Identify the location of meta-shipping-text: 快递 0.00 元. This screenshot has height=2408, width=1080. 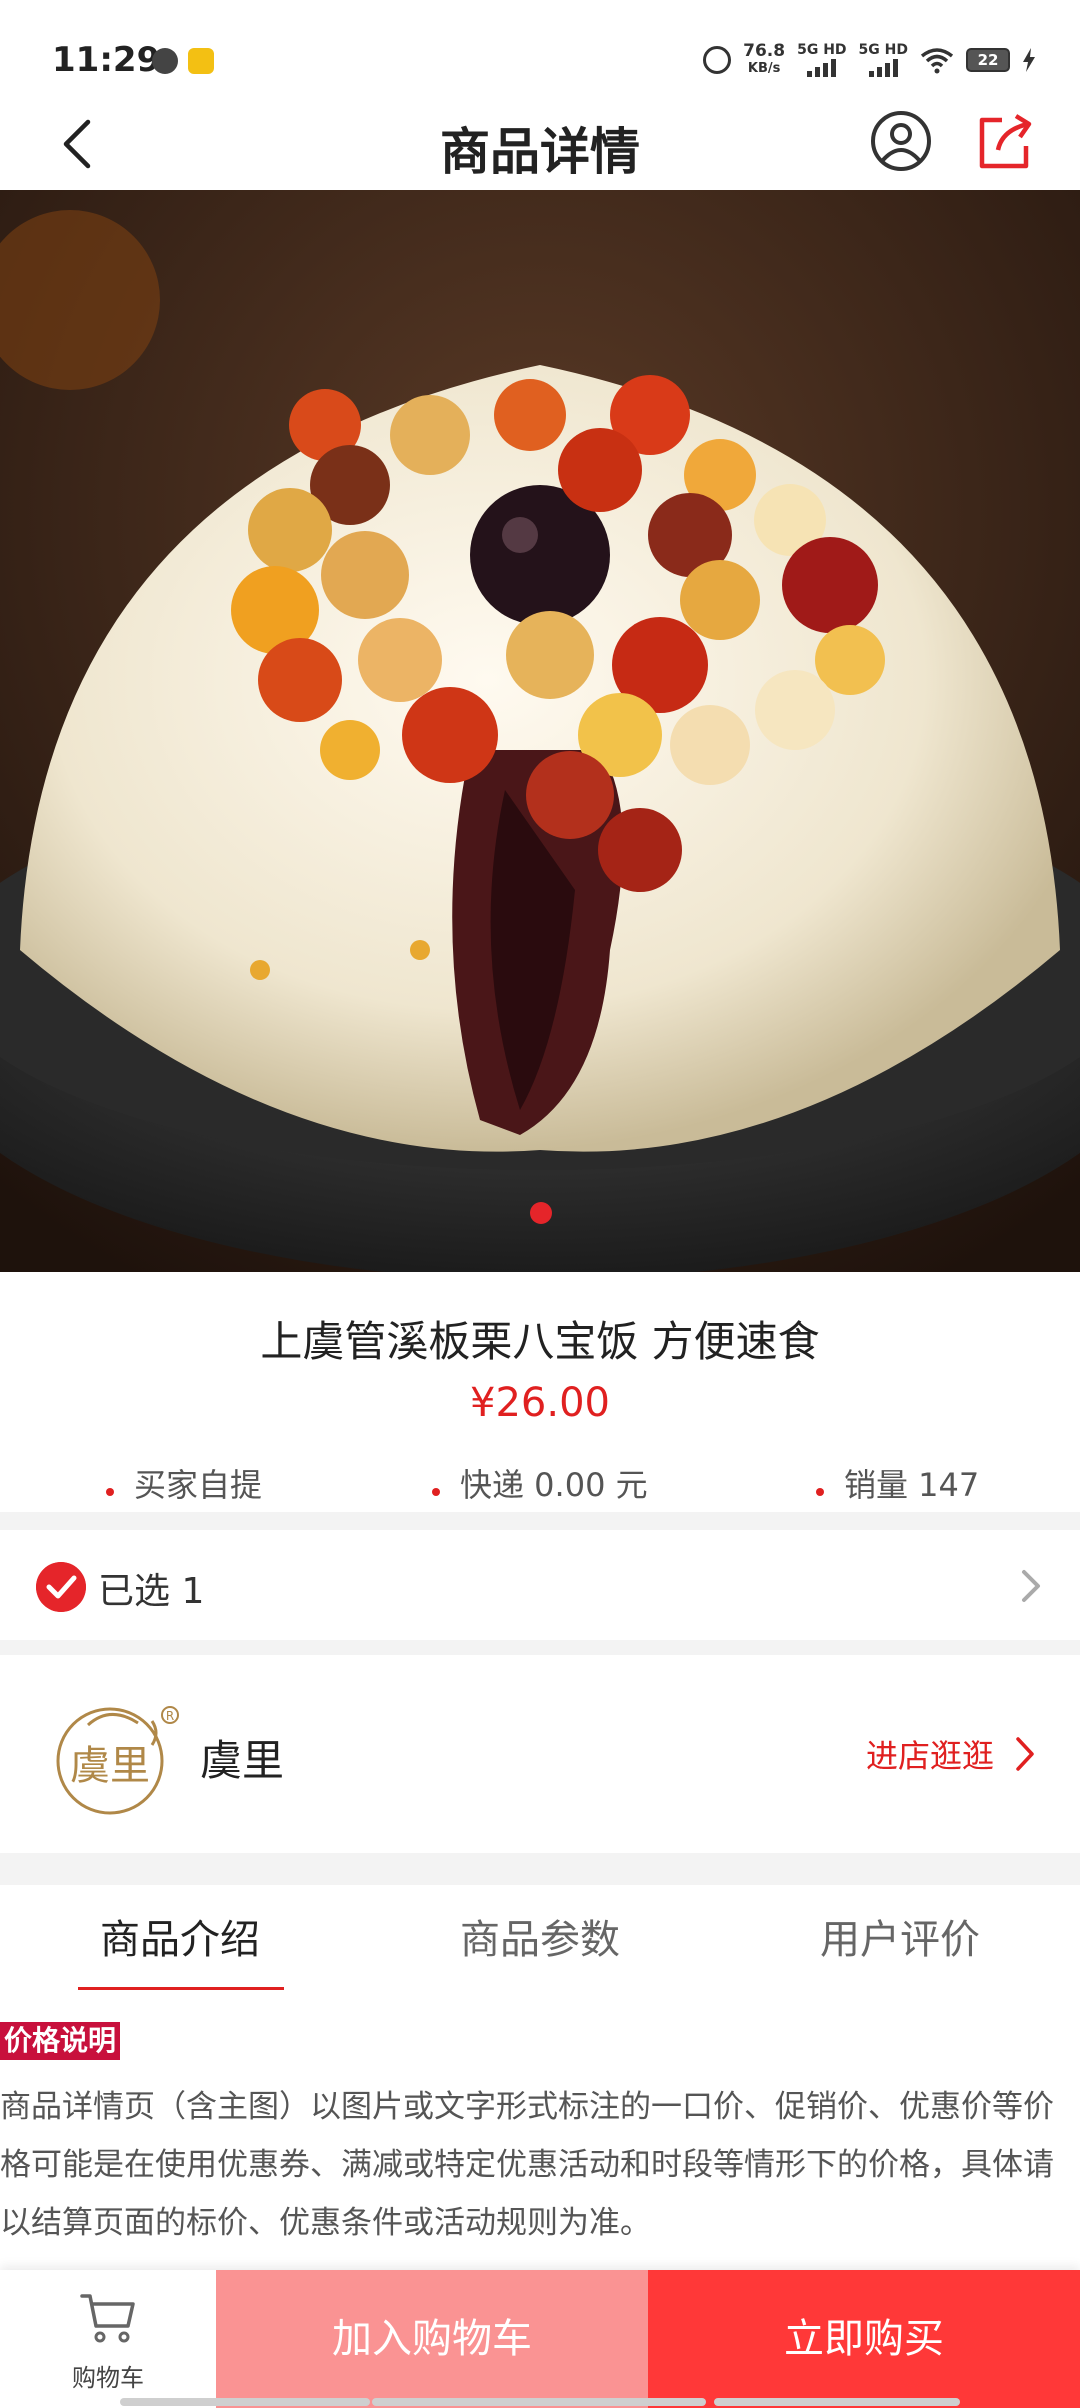
(554, 1485).